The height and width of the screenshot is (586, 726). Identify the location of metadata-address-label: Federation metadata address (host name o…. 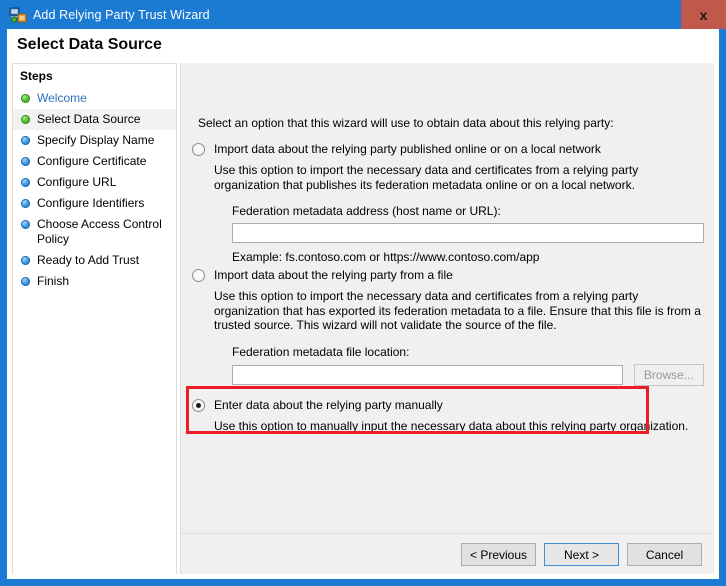
(366, 211).